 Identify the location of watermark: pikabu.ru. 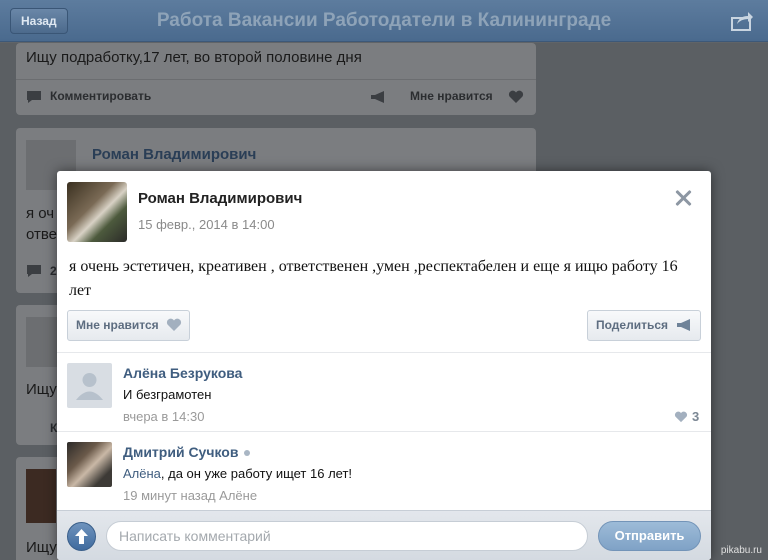
(741, 550).